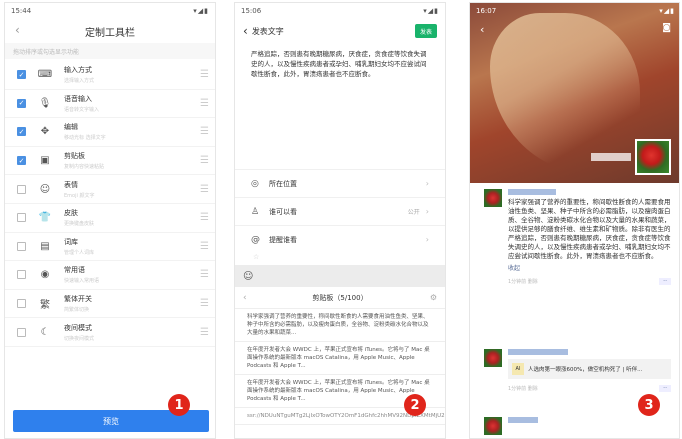 The image size is (682, 439). What do you see at coordinates (79, 338) in the screenshot?
I see `tool-desc: 切换夜间模式` at bounding box center [79, 338].